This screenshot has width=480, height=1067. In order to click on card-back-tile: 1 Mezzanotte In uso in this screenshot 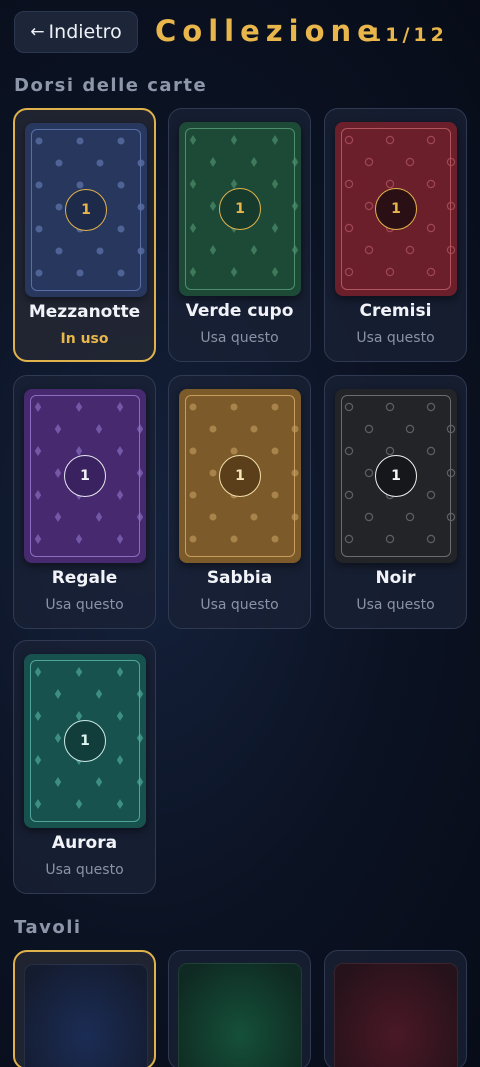, I will do `click(84, 235)`.